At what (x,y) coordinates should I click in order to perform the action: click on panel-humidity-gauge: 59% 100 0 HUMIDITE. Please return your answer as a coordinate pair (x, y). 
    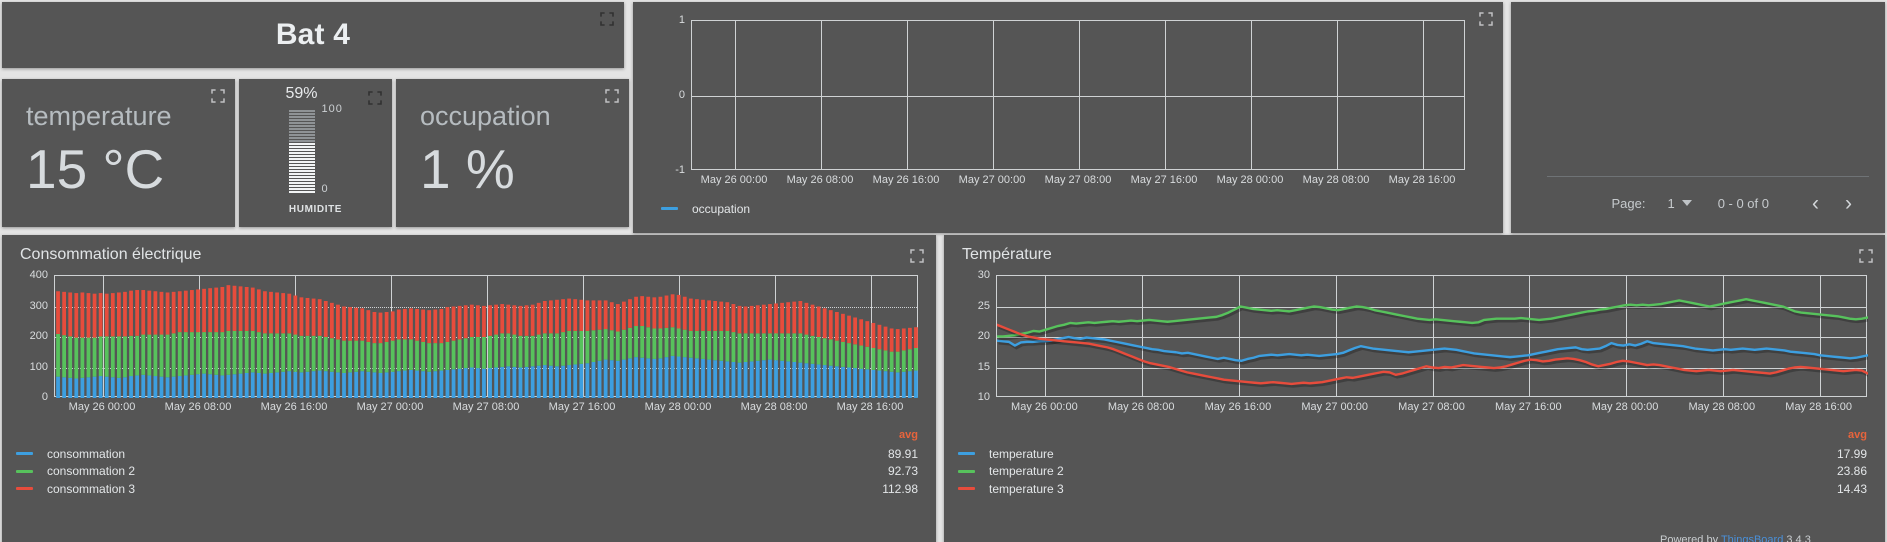
    Looking at the image, I should click on (315, 153).